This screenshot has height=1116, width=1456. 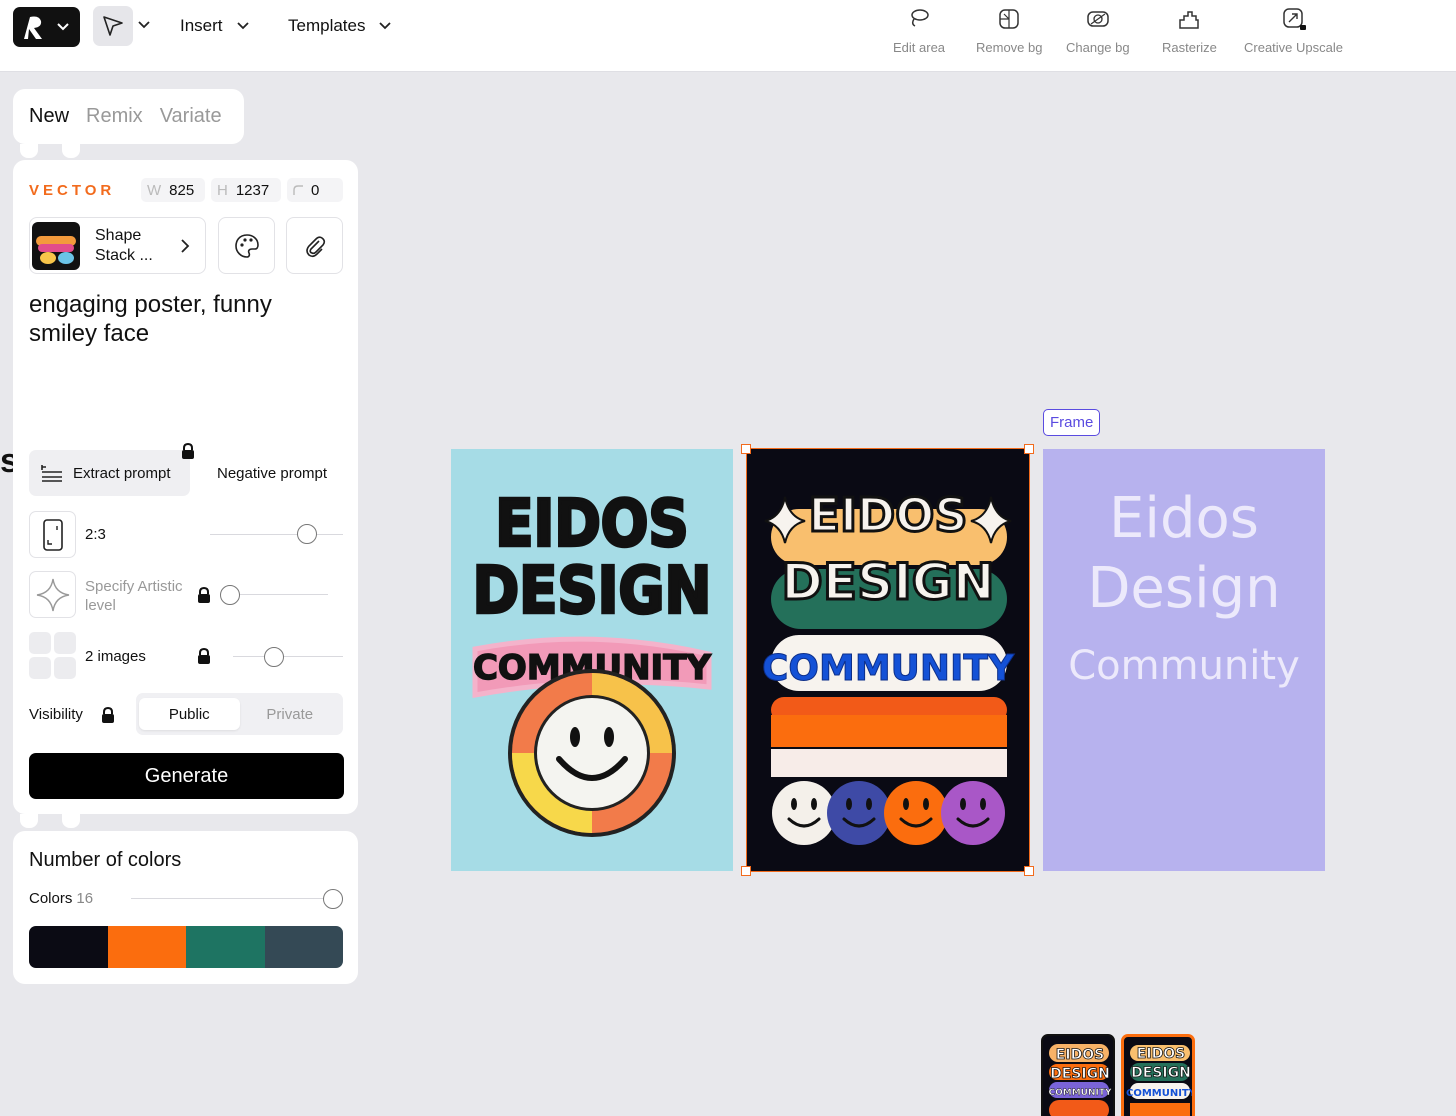 What do you see at coordinates (1184, 518) in the screenshot?
I see `poster-3-line1: Eidos` at bounding box center [1184, 518].